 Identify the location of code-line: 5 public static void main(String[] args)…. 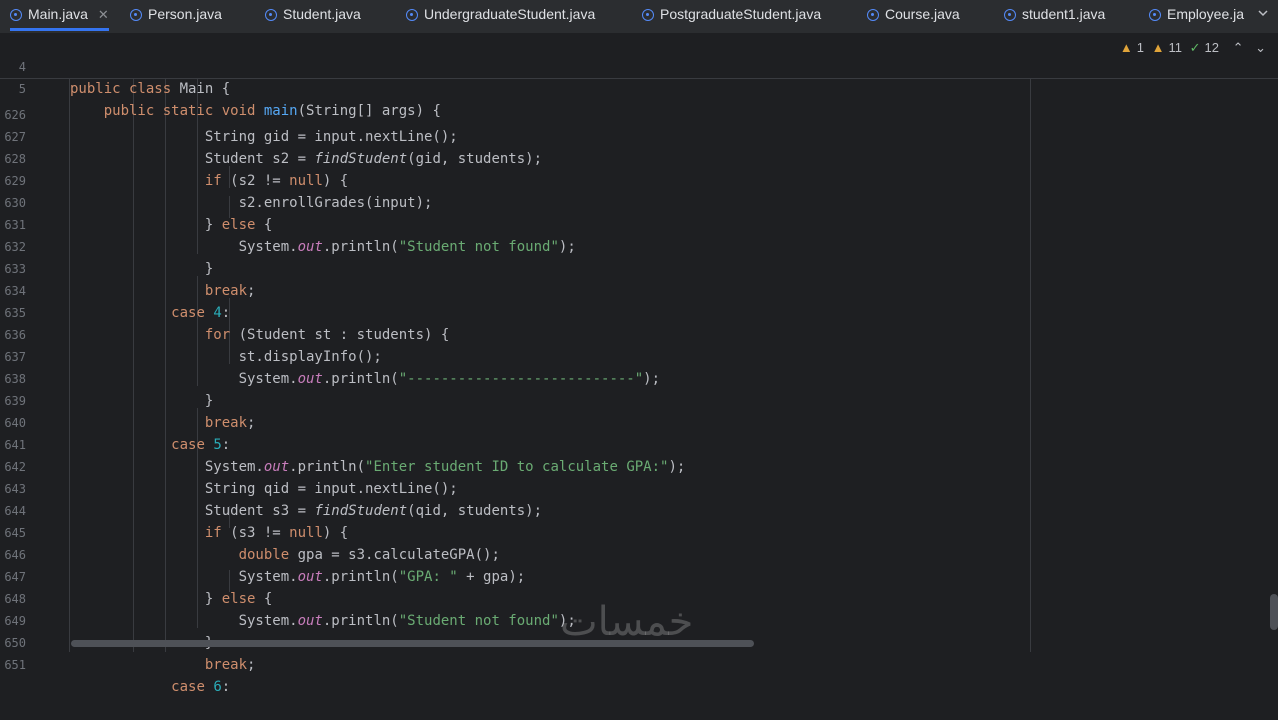
(220, 87).